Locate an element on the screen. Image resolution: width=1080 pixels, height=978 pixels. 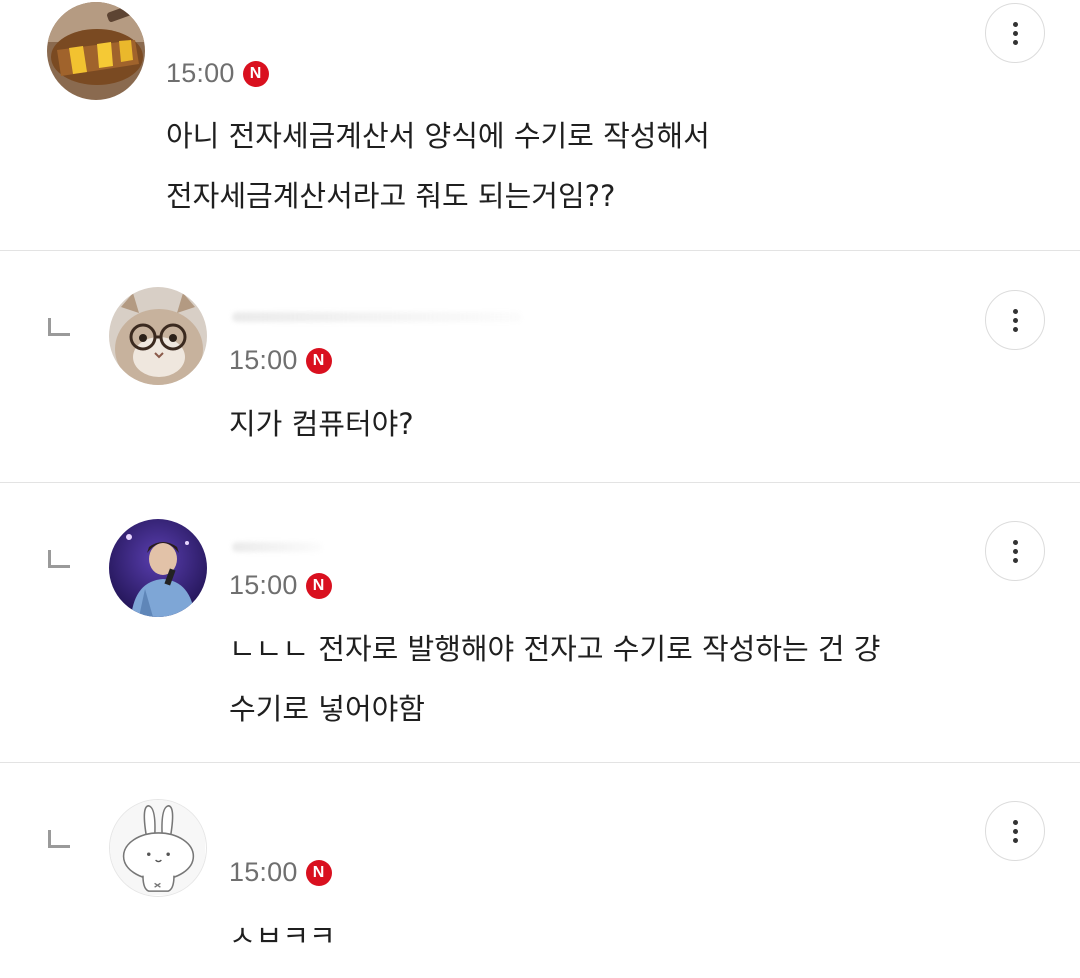
cat-with-glasses-avatar-icon is located at coordinates (158, 336).